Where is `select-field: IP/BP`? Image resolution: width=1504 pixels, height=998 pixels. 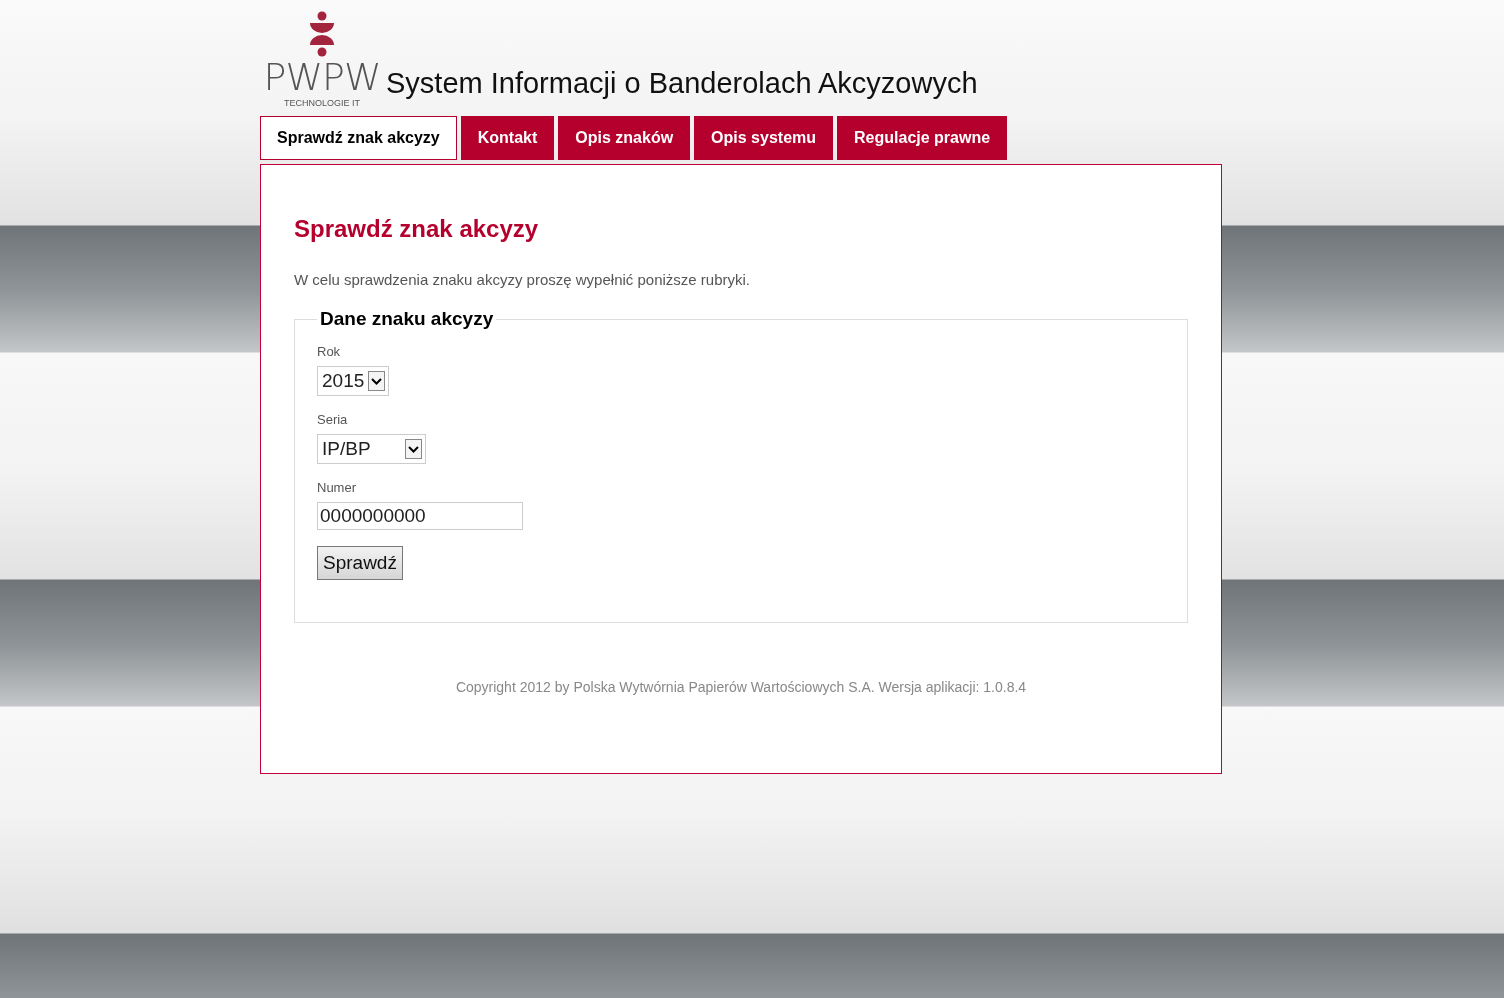
select-field: IP/BP is located at coordinates (371, 449).